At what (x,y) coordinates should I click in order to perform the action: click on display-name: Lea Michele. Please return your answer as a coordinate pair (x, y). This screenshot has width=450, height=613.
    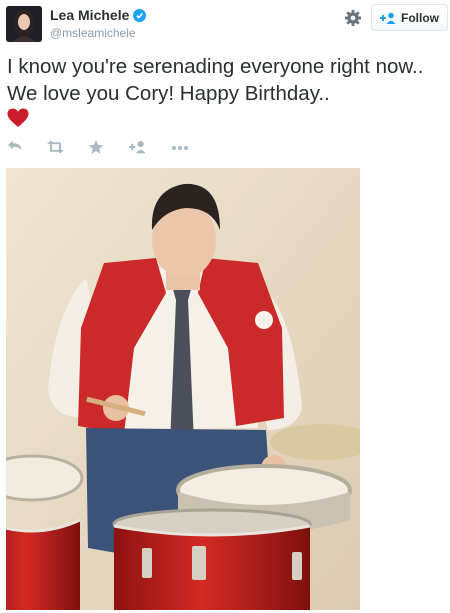
    Looking at the image, I should click on (89, 15).